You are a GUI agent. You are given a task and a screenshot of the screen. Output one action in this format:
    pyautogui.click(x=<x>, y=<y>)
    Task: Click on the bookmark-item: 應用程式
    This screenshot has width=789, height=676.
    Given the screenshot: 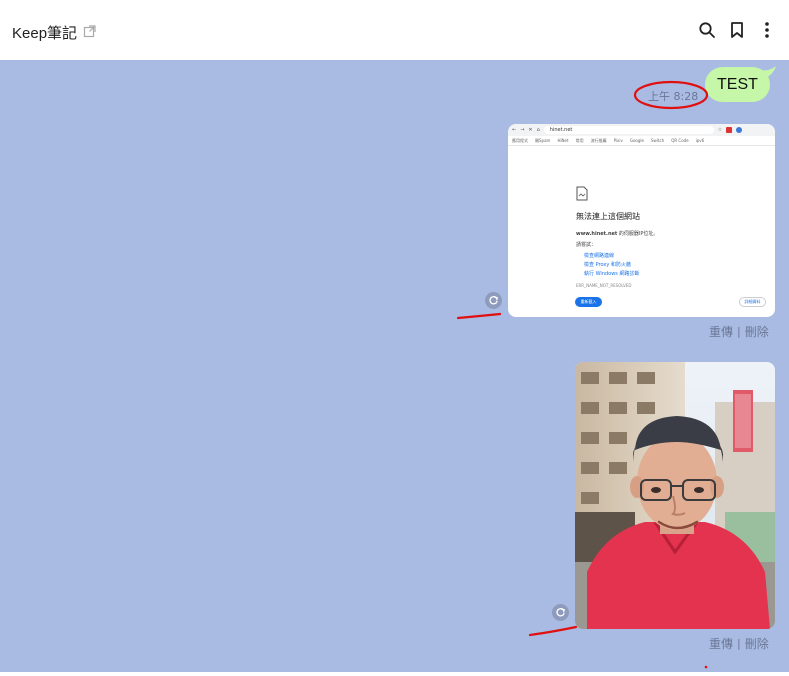 What is the action you would take?
    pyautogui.click(x=520, y=140)
    